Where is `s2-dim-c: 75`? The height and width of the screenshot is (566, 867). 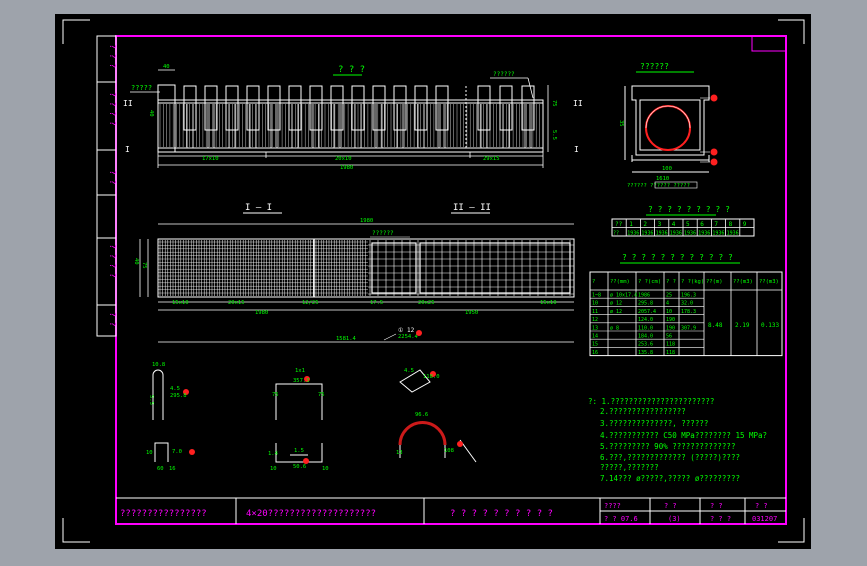 s2-dim-c: 75 is located at coordinates (275, 395).